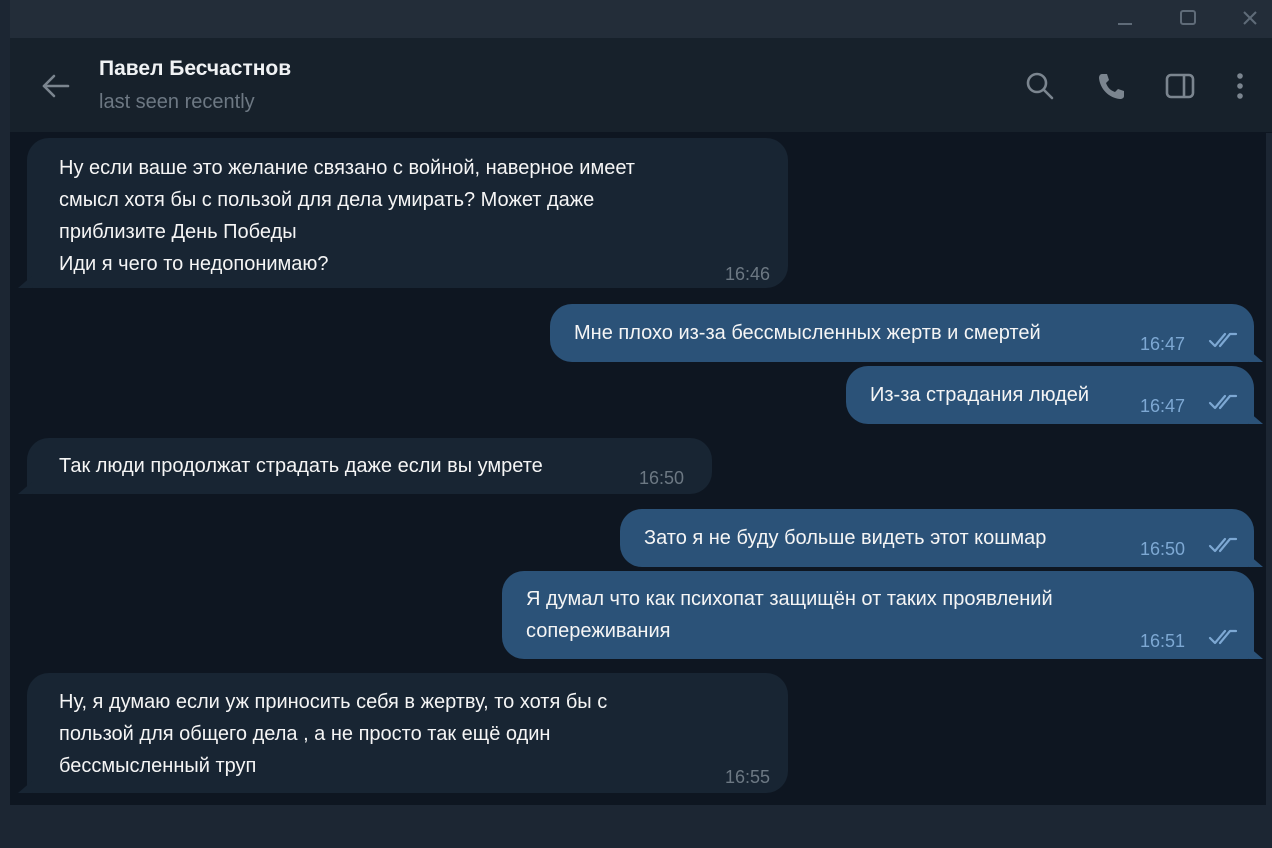  What do you see at coordinates (641, 19) in the screenshot?
I see `window-titlebar` at bounding box center [641, 19].